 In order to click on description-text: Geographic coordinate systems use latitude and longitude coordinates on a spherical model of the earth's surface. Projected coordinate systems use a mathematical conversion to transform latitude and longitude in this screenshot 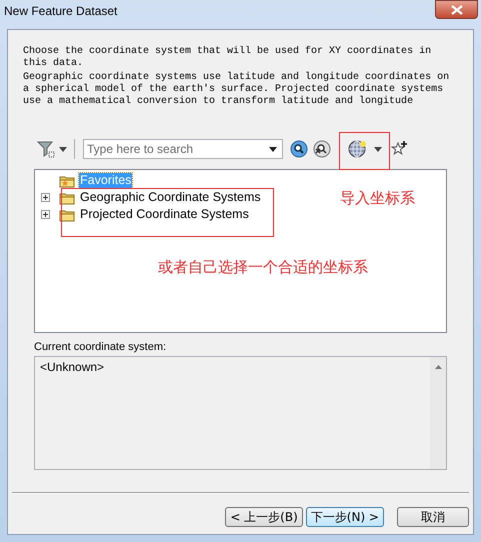, I will do `click(236, 90)`.